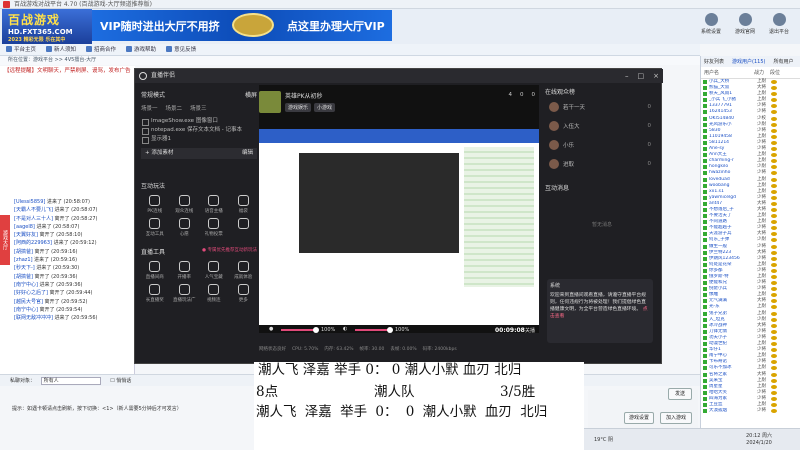 The height and width of the screenshot is (450, 800). I want to click on viewer-row: 小乐 0, so click(602, 144).